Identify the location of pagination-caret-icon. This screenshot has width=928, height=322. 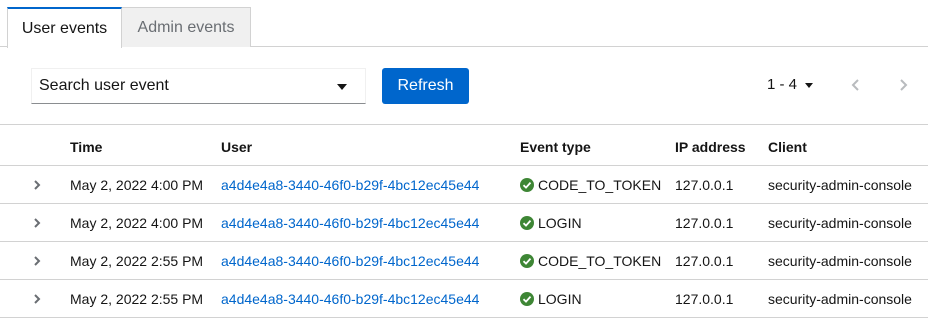
(809, 85).